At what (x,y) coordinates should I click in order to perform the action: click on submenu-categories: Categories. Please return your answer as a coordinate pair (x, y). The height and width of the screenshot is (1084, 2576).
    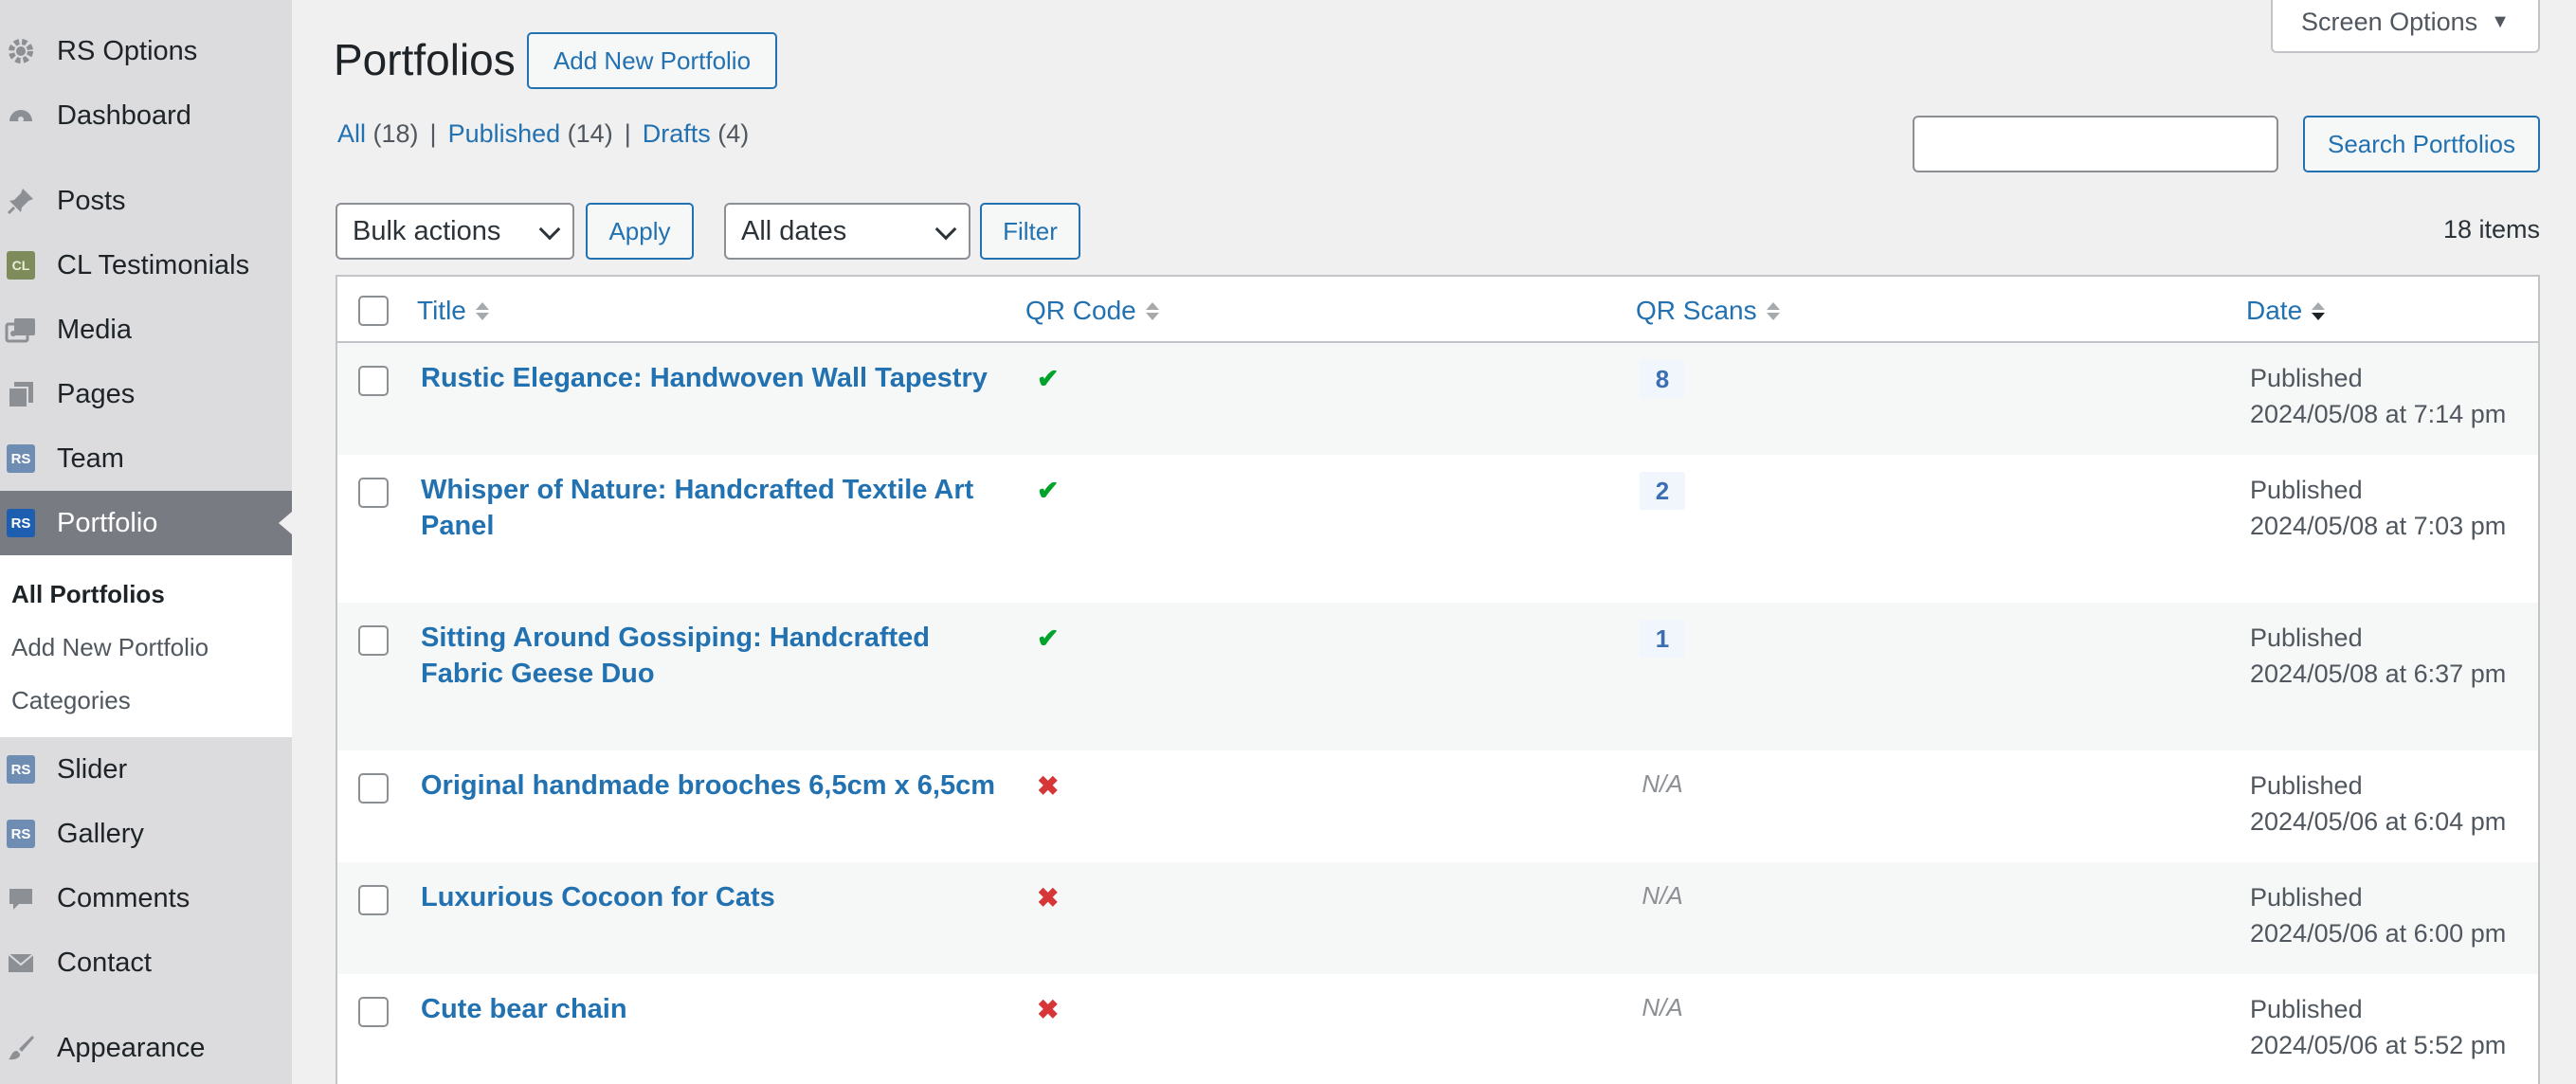
    Looking at the image, I should click on (71, 700).